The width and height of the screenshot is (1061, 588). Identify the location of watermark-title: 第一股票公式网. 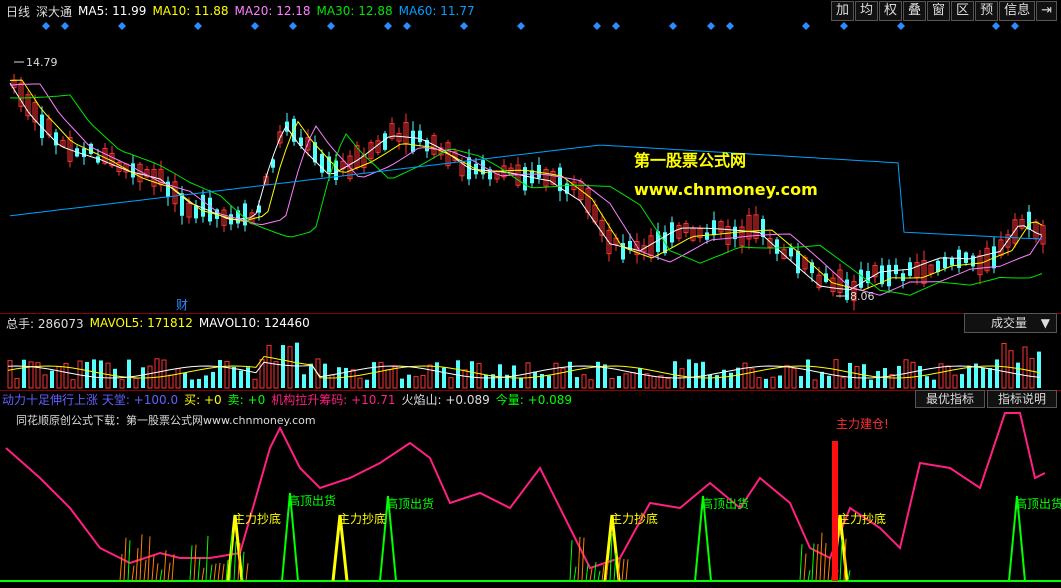
(690, 160).